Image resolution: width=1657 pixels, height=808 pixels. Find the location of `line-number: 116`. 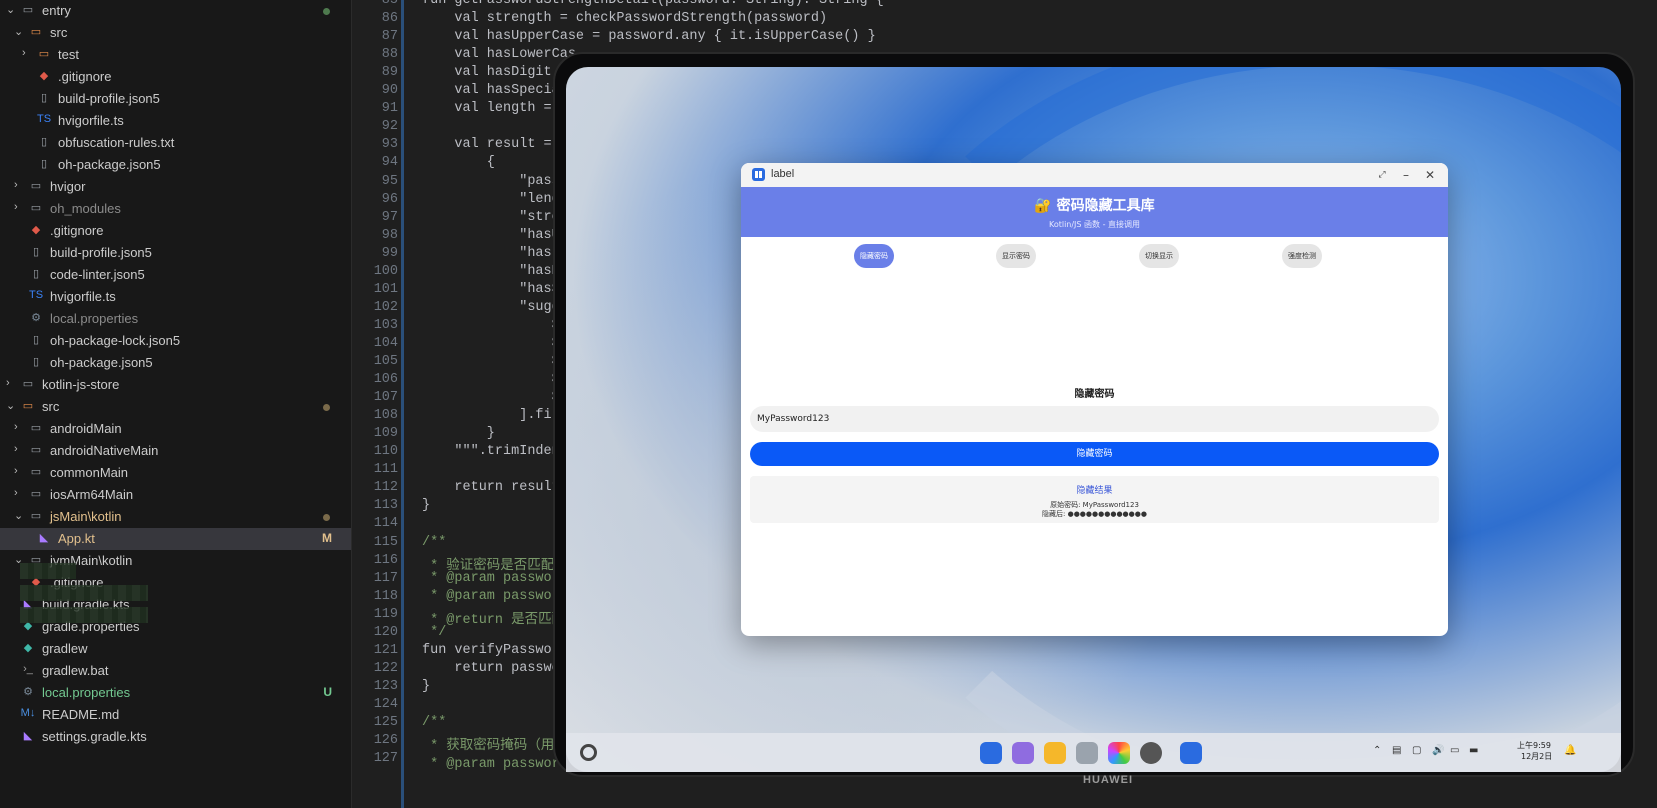

line-number: 116 is located at coordinates (385, 560).